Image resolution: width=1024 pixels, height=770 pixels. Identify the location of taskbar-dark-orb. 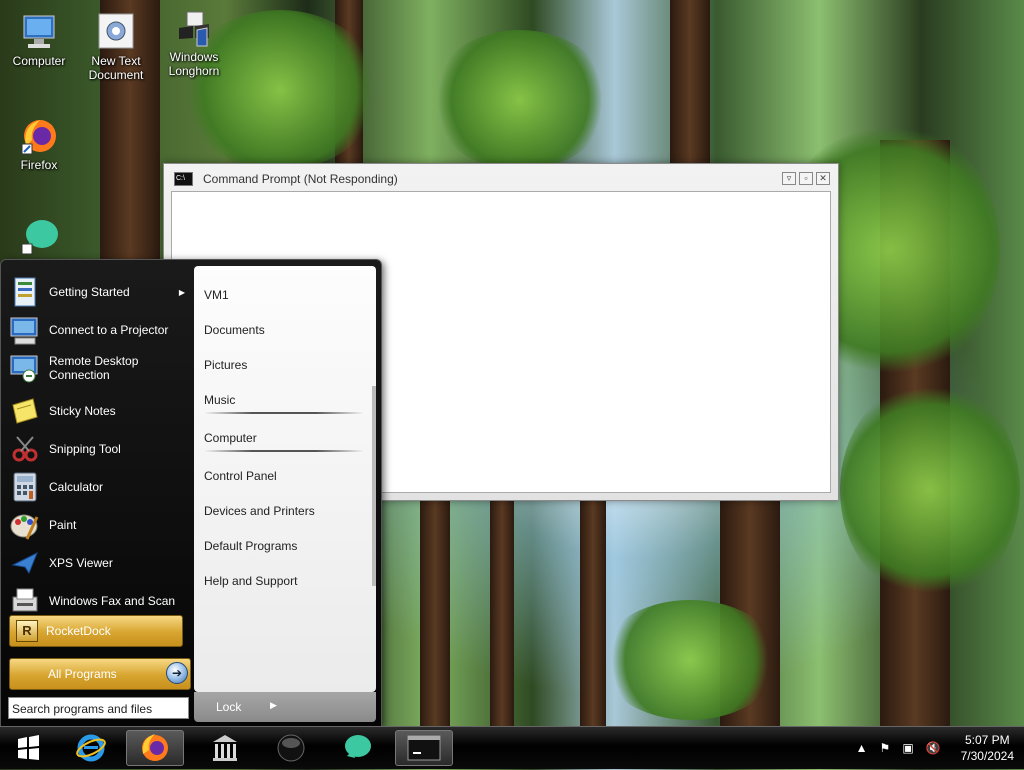
(291, 748).